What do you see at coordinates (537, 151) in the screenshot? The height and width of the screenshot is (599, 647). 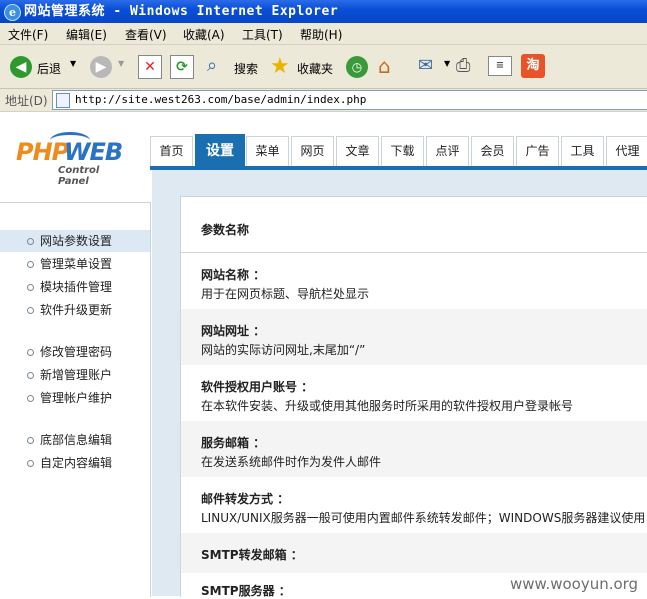 I see `tab-ads: 广告` at bounding box center [537, 151].